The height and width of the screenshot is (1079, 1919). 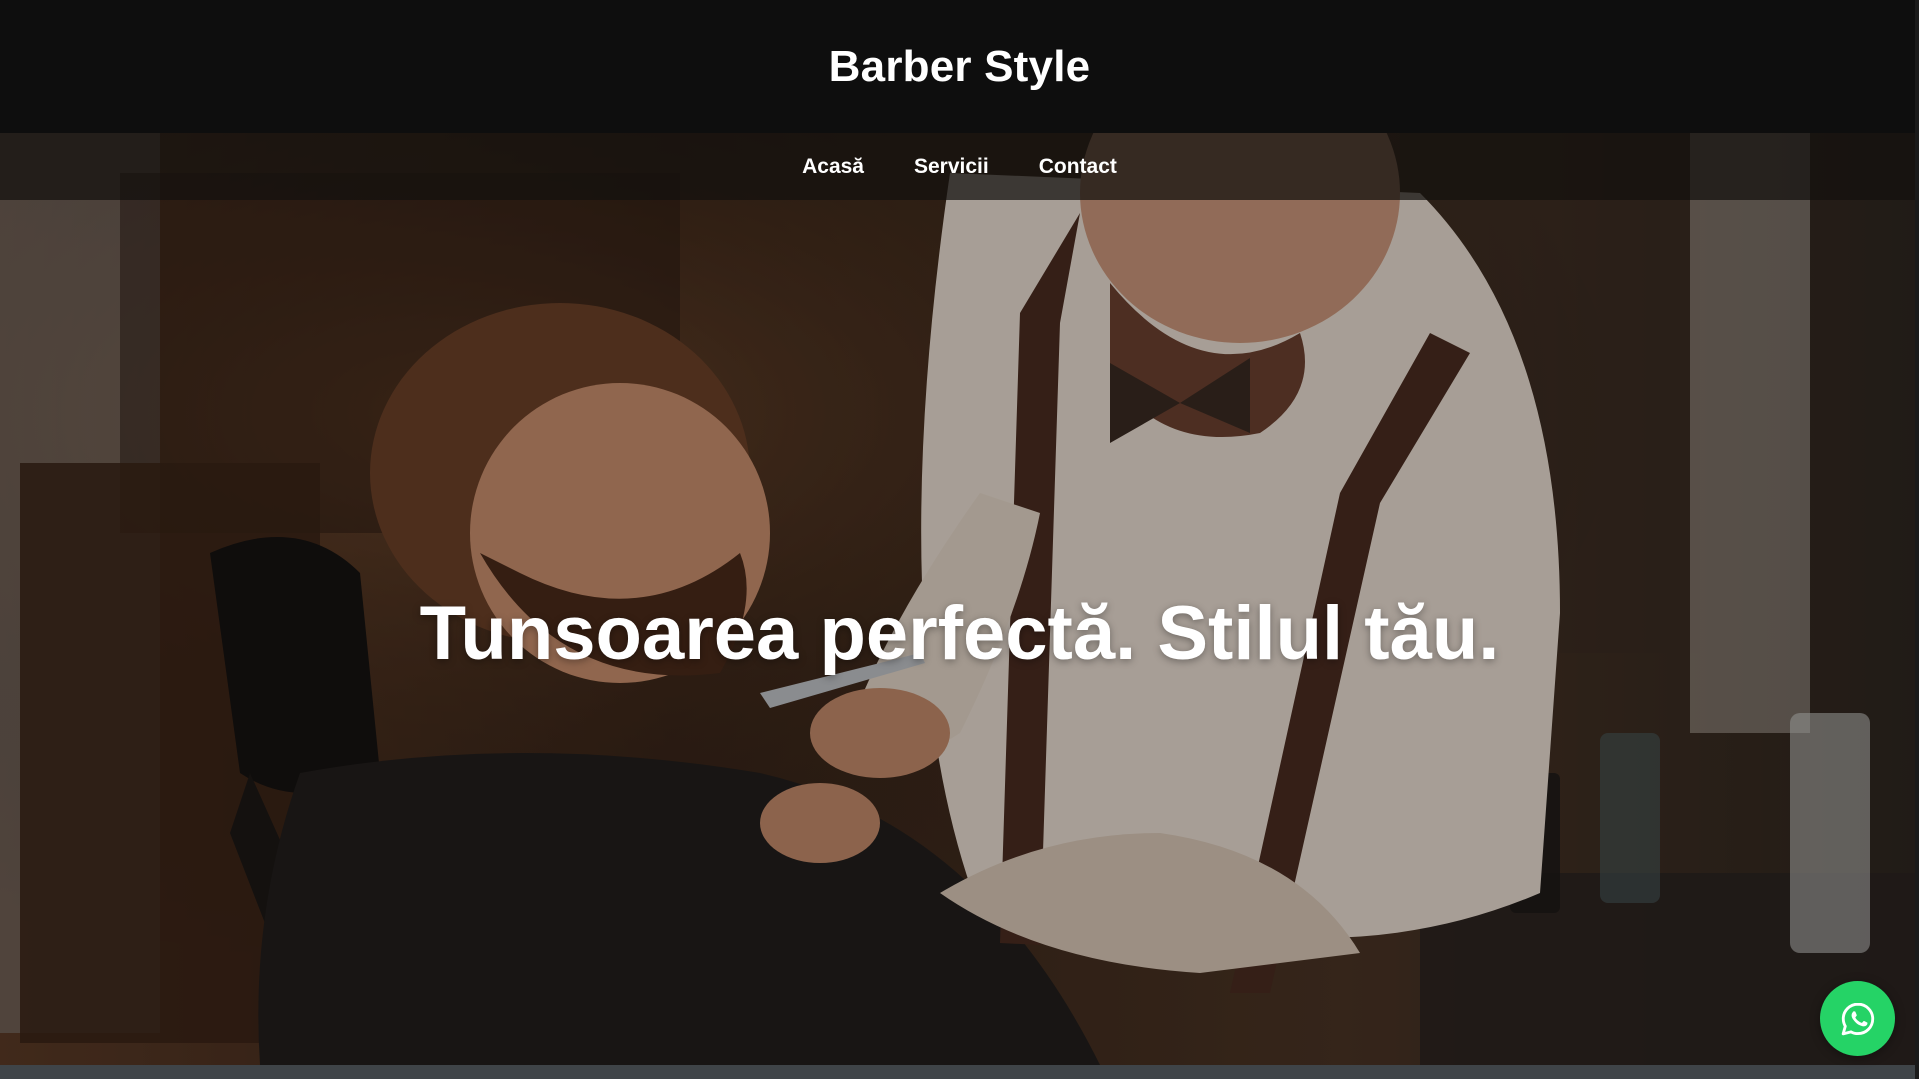 I want to click on main-nav: Acasă Servicii Contact, so click(x=959, y=166).